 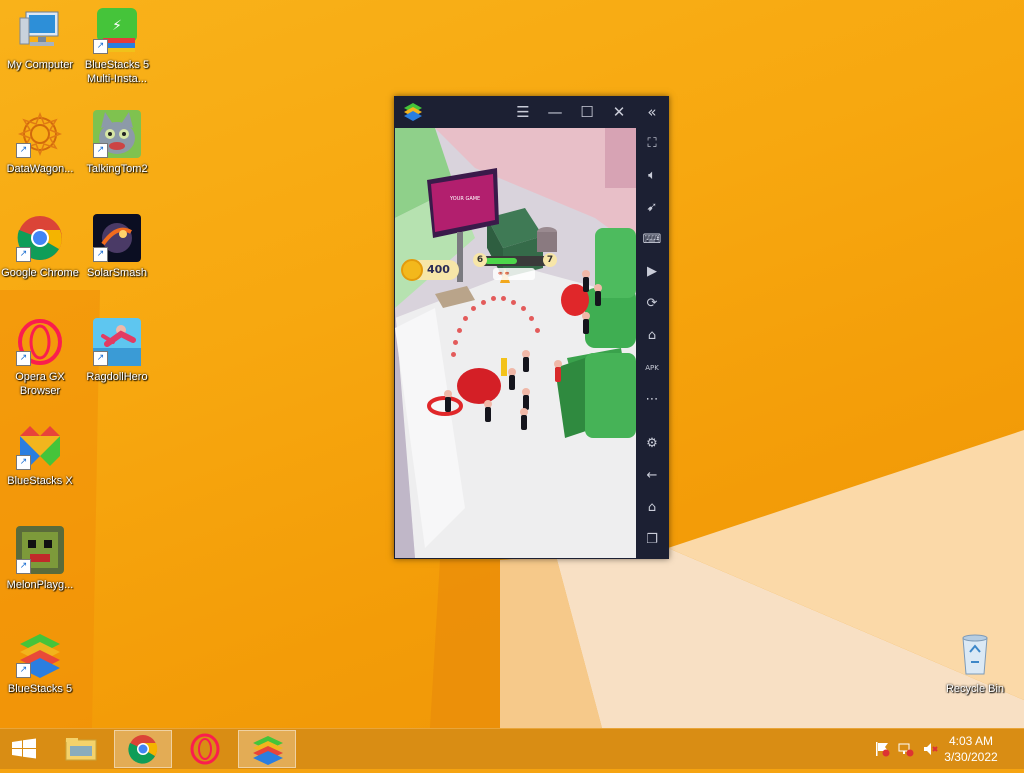 I want to click on game-scene: YOUR GAME, so click(x=515, y=343).